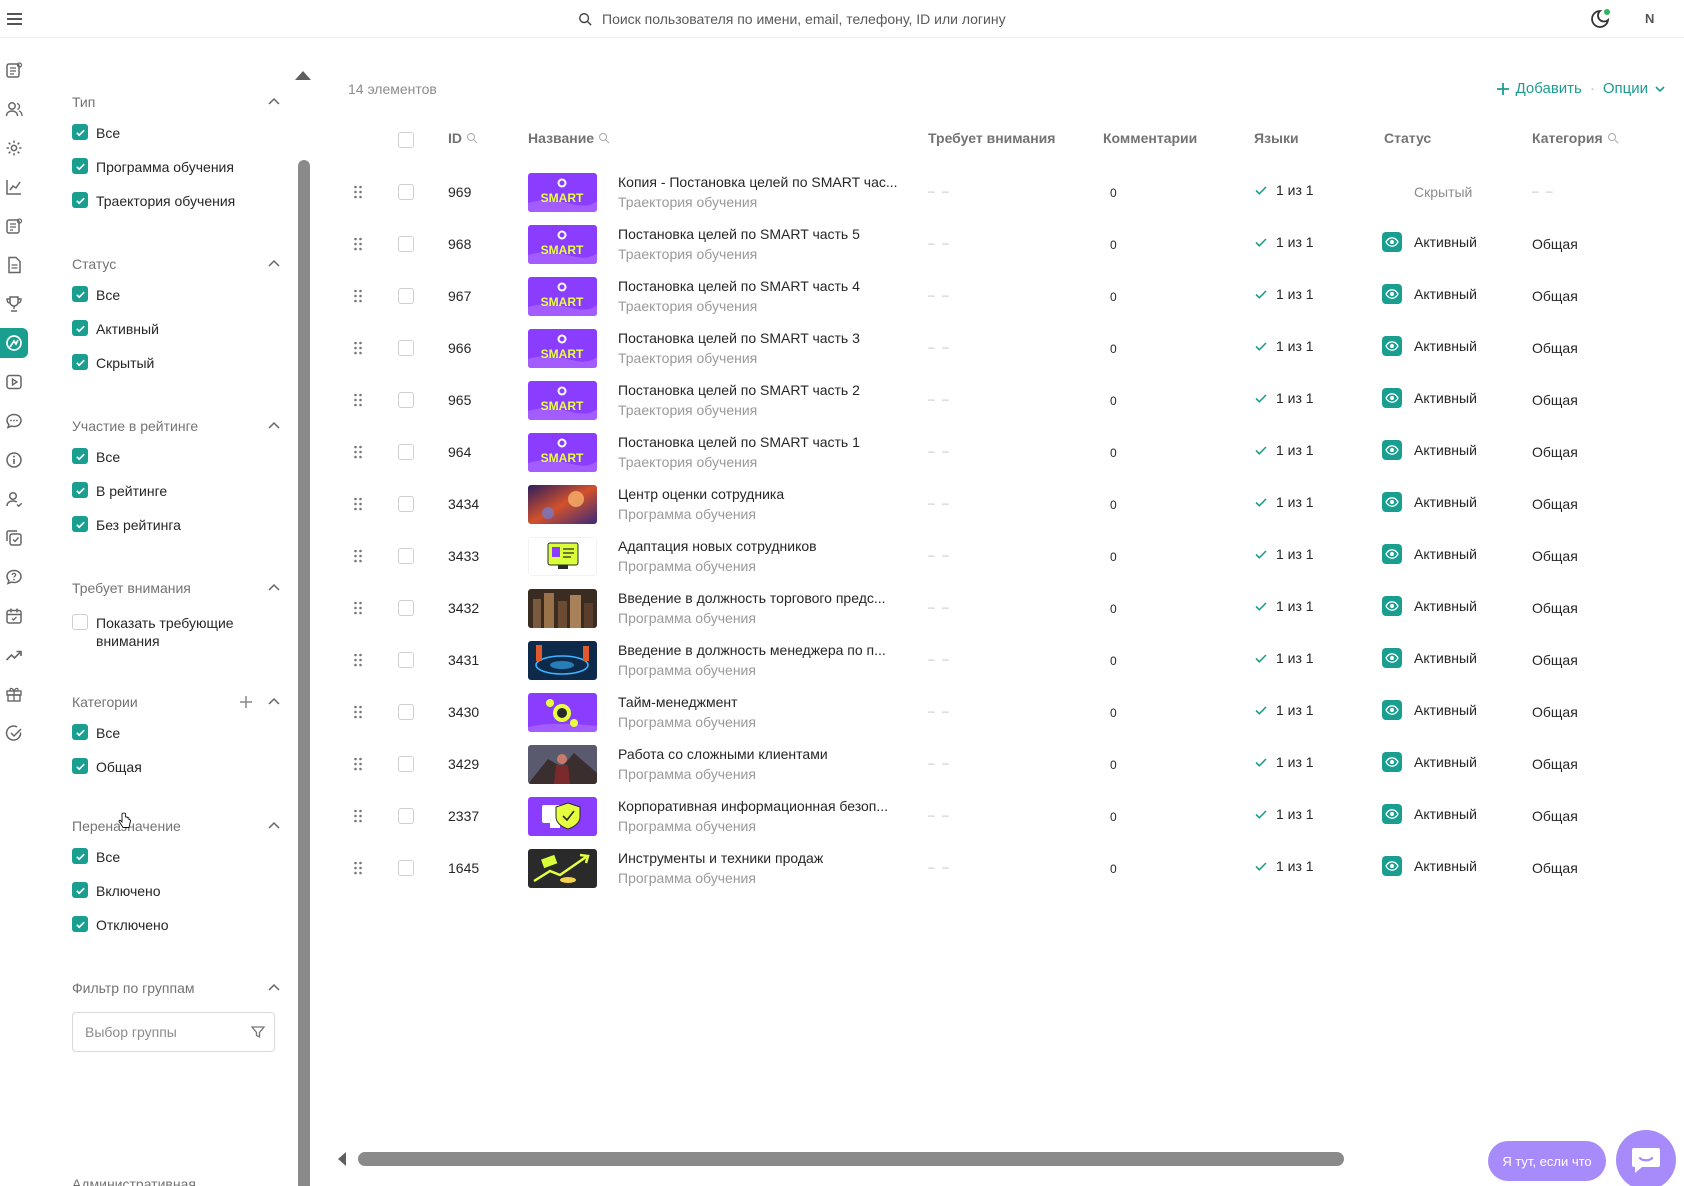 The image size is (1684, 1186). I want to click on filter-option: Показать требующие внимания, so click(177, 632).